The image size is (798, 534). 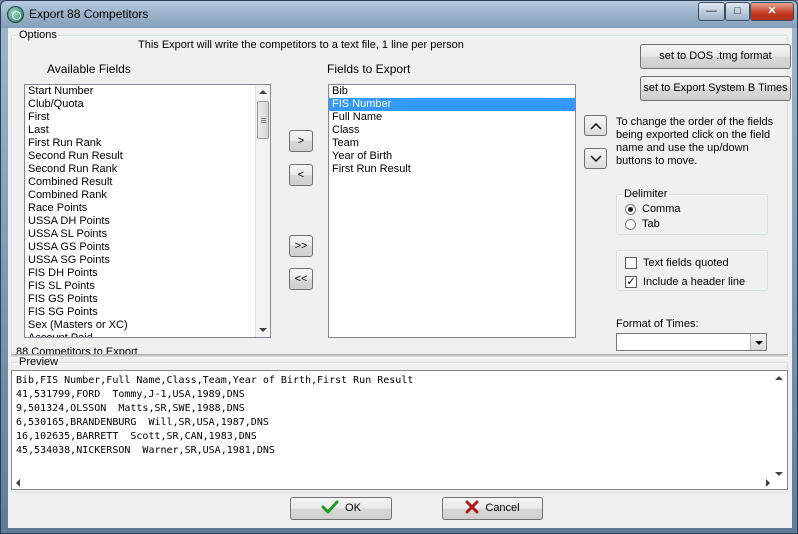 What do you see at coordinates (147, 273) in the screenshot?
I see `available-field-item: FIS DH Points` at bounding box center [147, 273].